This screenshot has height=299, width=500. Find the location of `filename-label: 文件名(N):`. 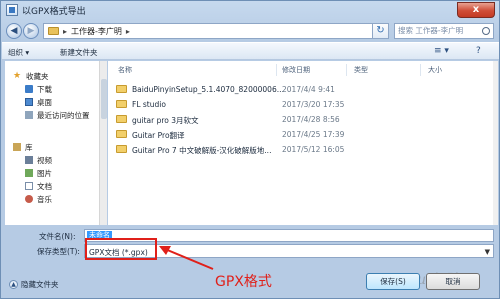

filename-label: 文件名(N): is located at coordinates (57, 236).